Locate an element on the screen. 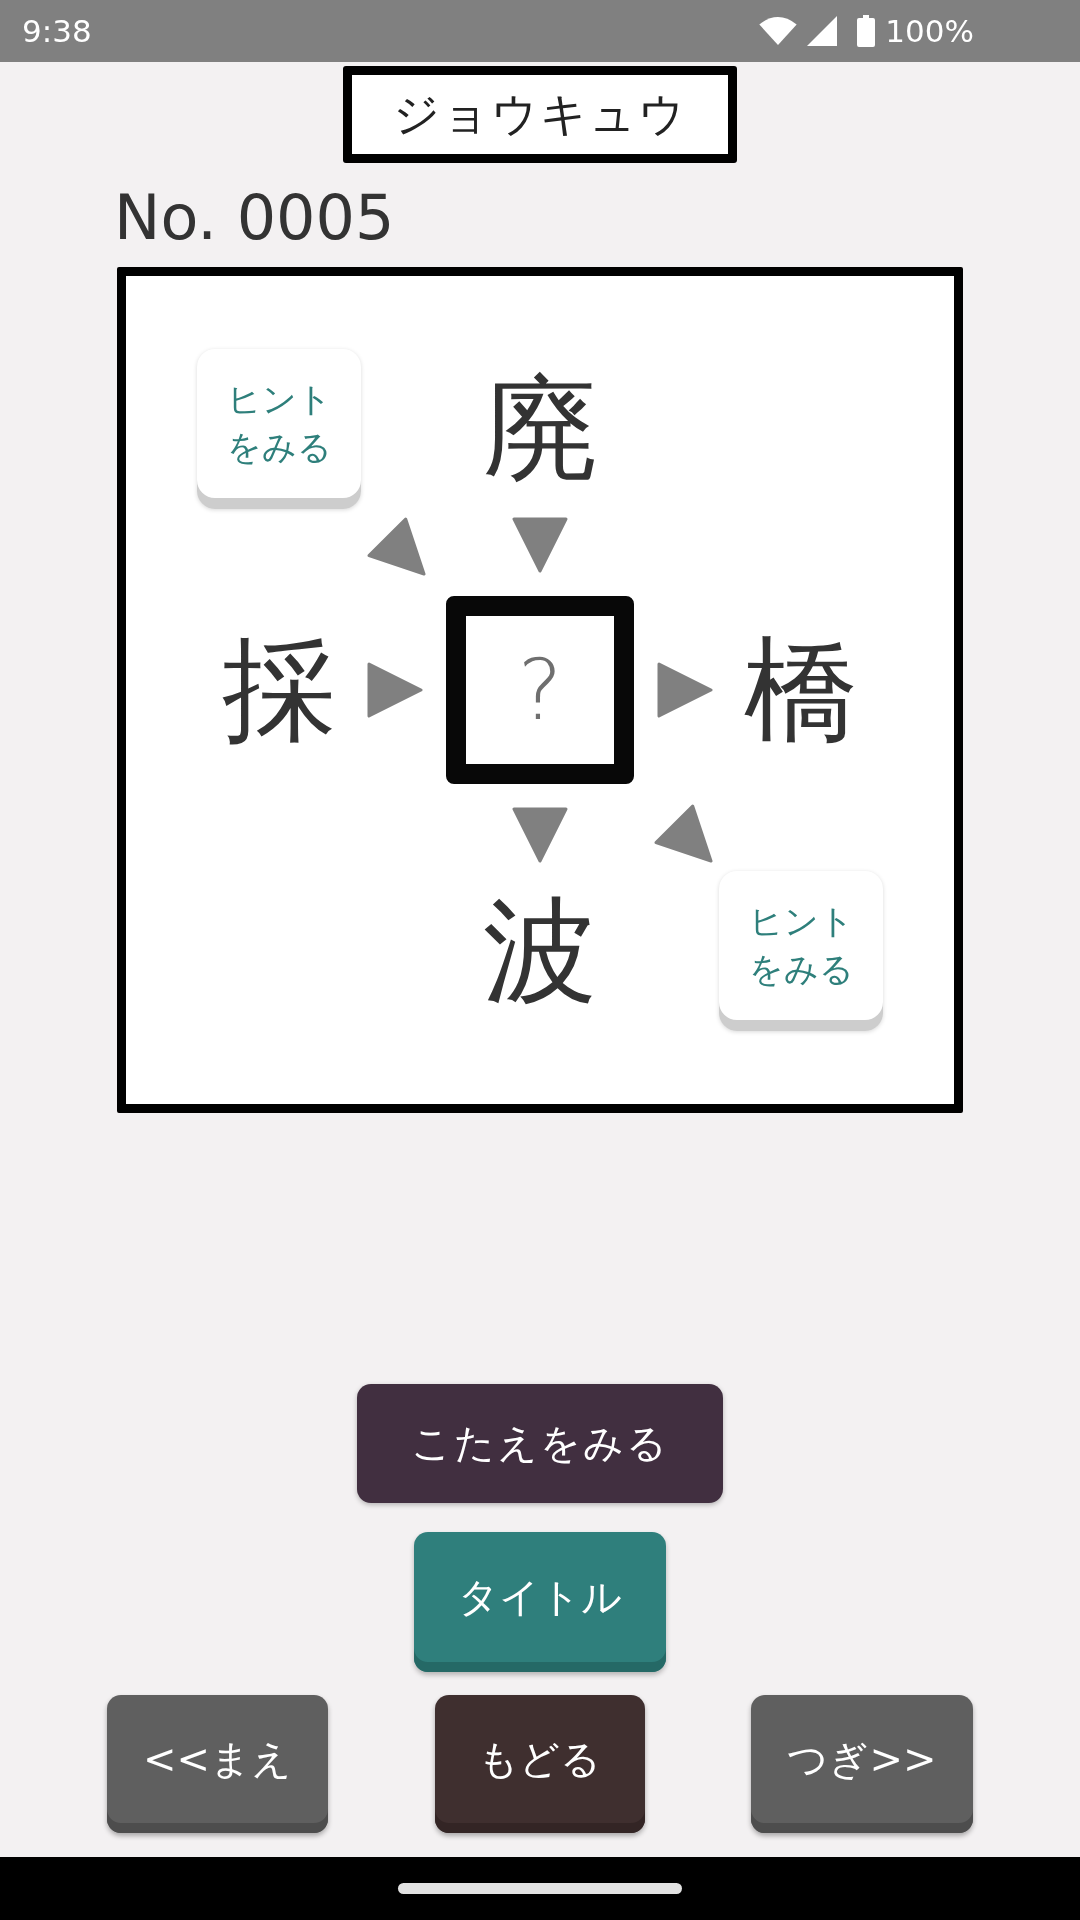 This screenshot has width=1080, height=1920. status-time: 9:38 is located at coordinates (57, 31).